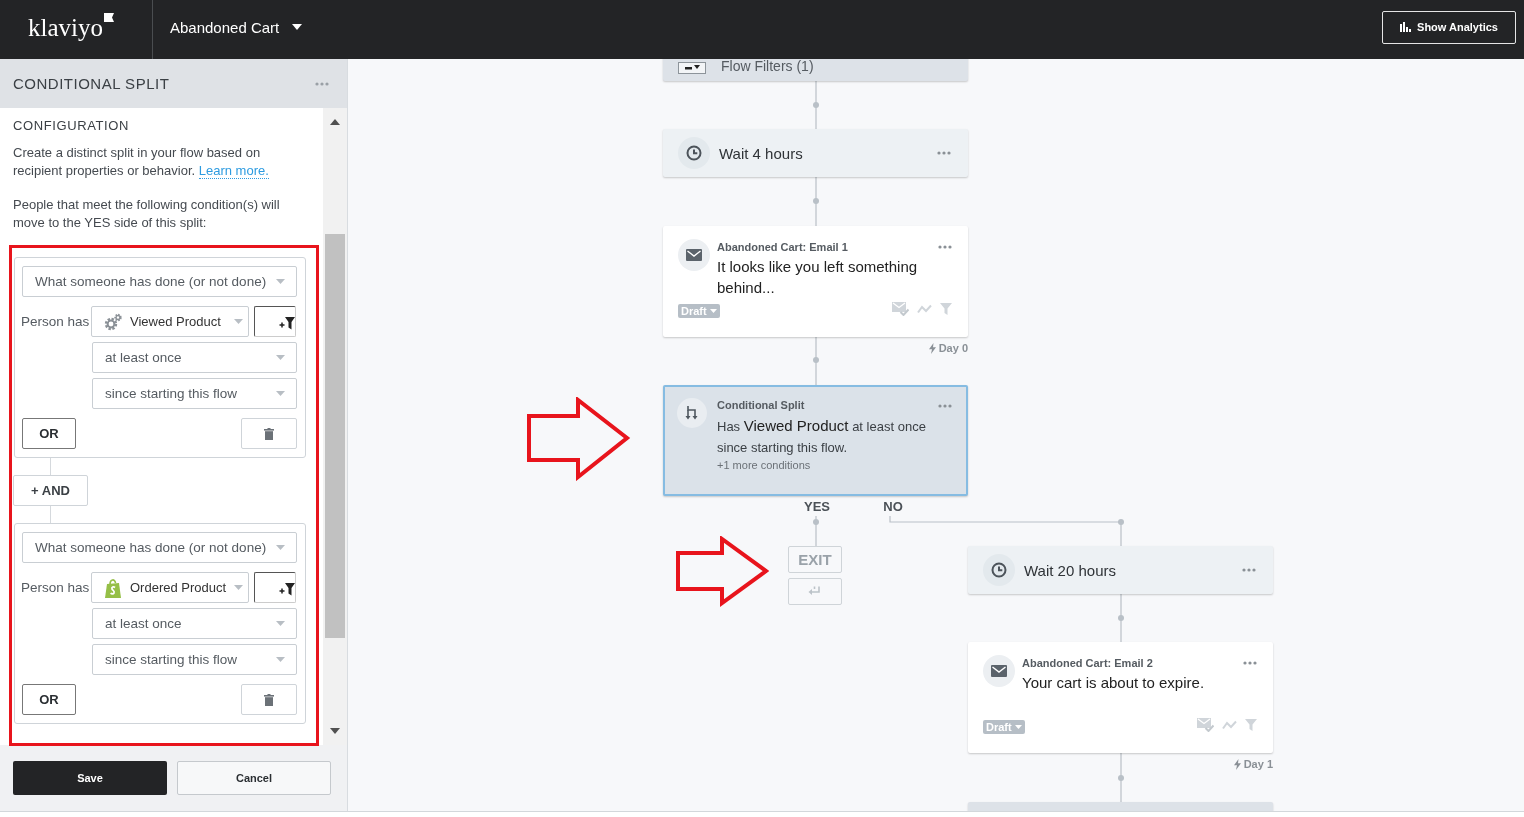 Image resolution: width=1524 pixels, height=817 pixels. Describe the element at coordinates (1120, 697) in the screenshot. I see `email-step-card: Abandoned Cart: Email 2 Your cart is about to expire. Draft` at that location.